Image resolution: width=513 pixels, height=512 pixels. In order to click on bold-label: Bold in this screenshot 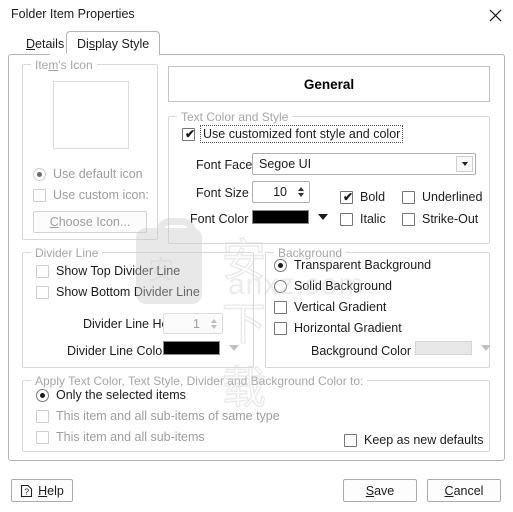, I will do `click(373, 197)`.